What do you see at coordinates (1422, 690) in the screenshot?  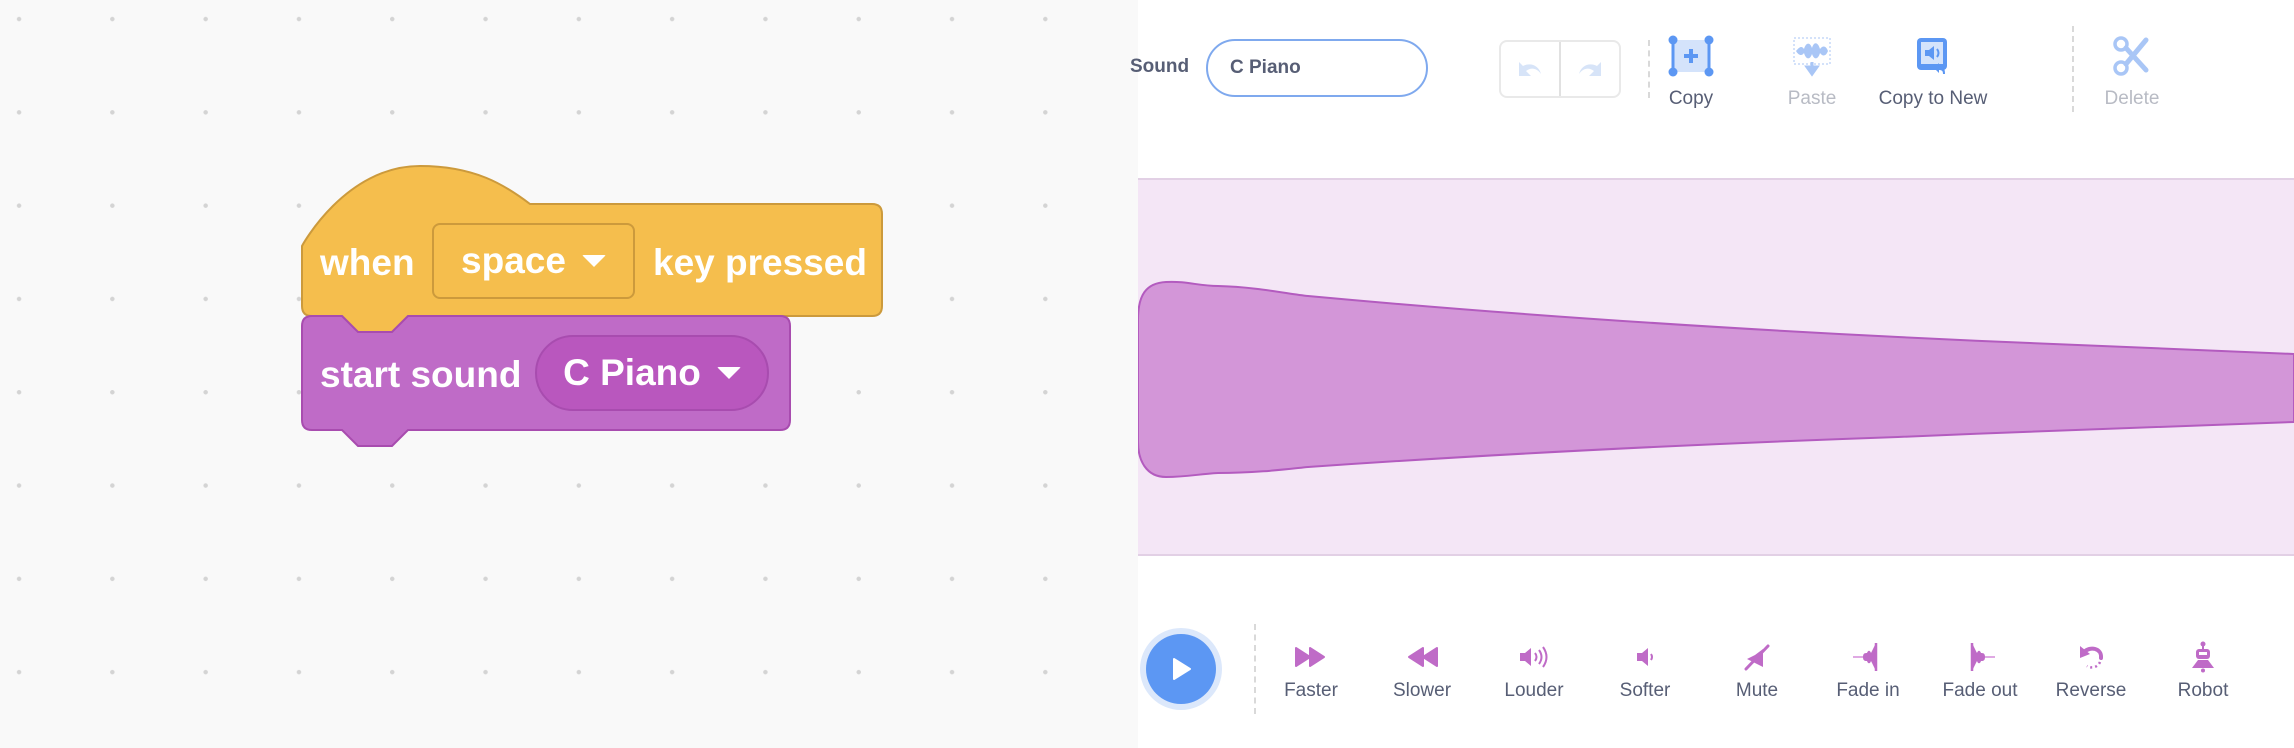 I see `effect-slower-label: Slower` at bounding box center [1422, 690].